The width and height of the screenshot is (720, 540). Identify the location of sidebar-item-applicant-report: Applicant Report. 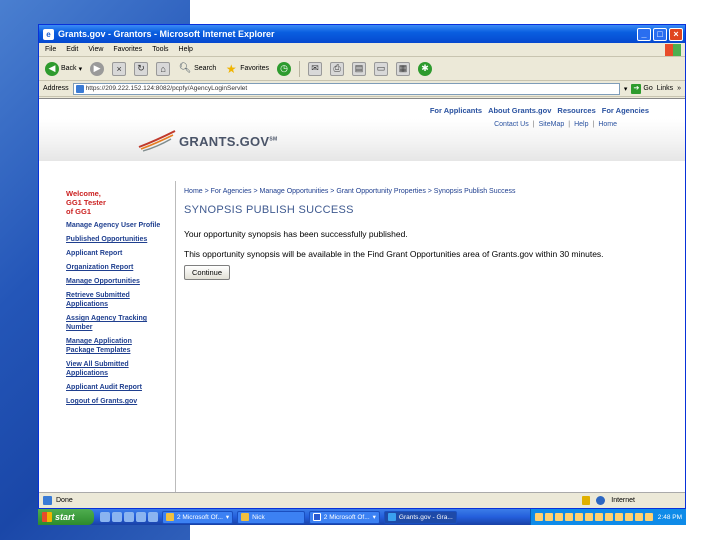
(114, 253).